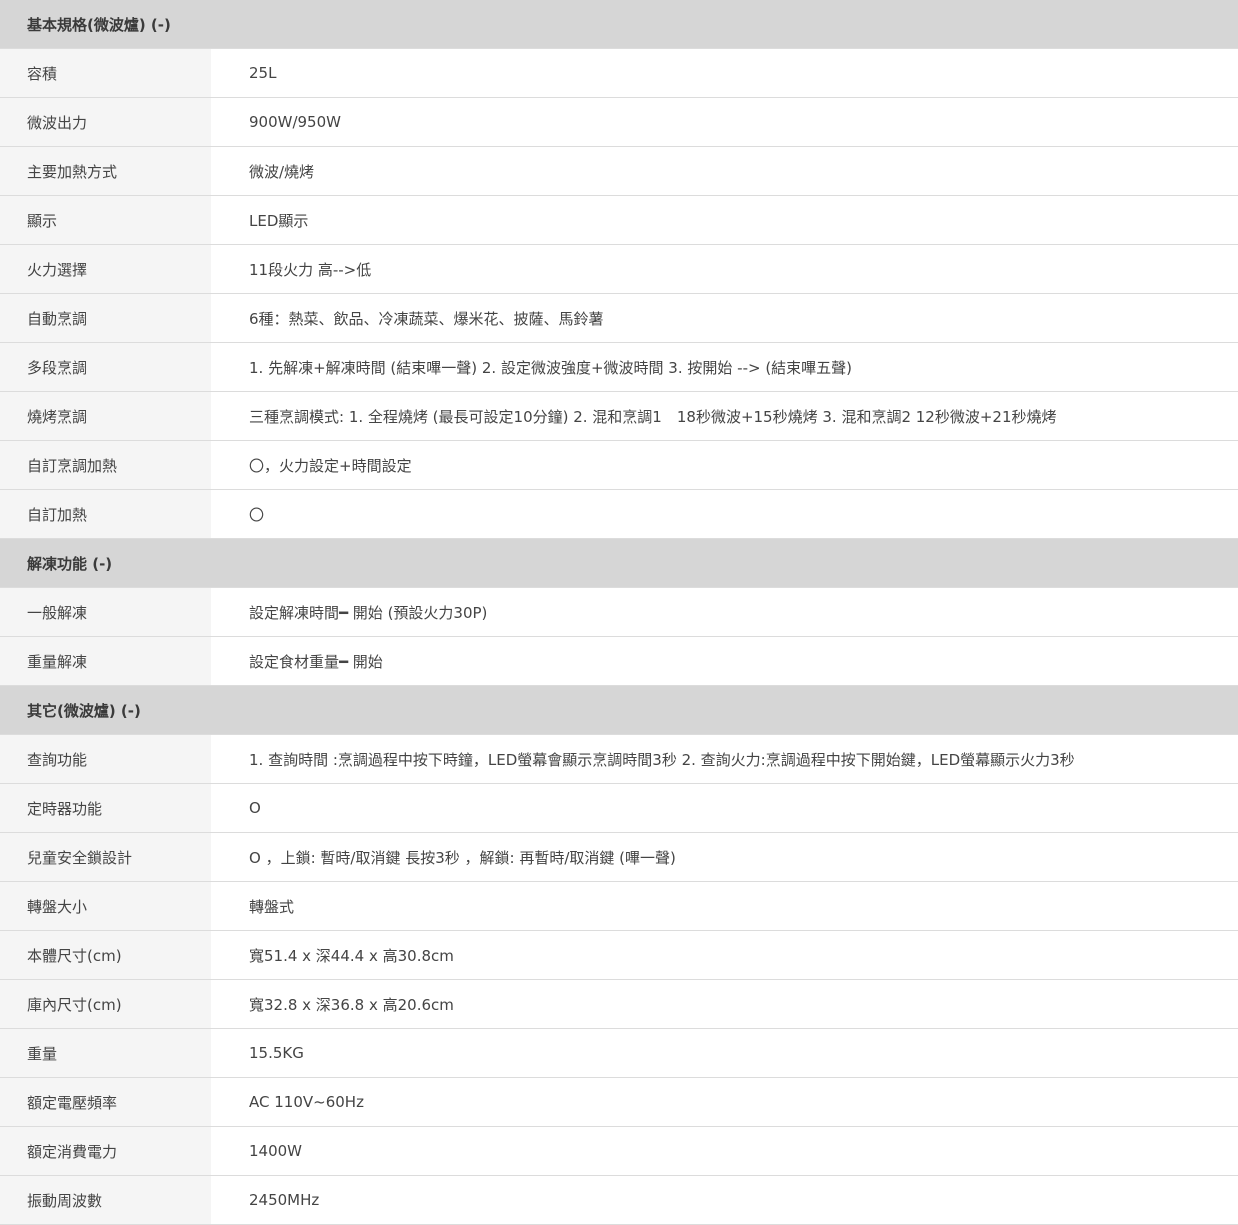  I want to click on spec-value: 設定解凍時間━ 開始 (預設火力30P), so click(724, 612).